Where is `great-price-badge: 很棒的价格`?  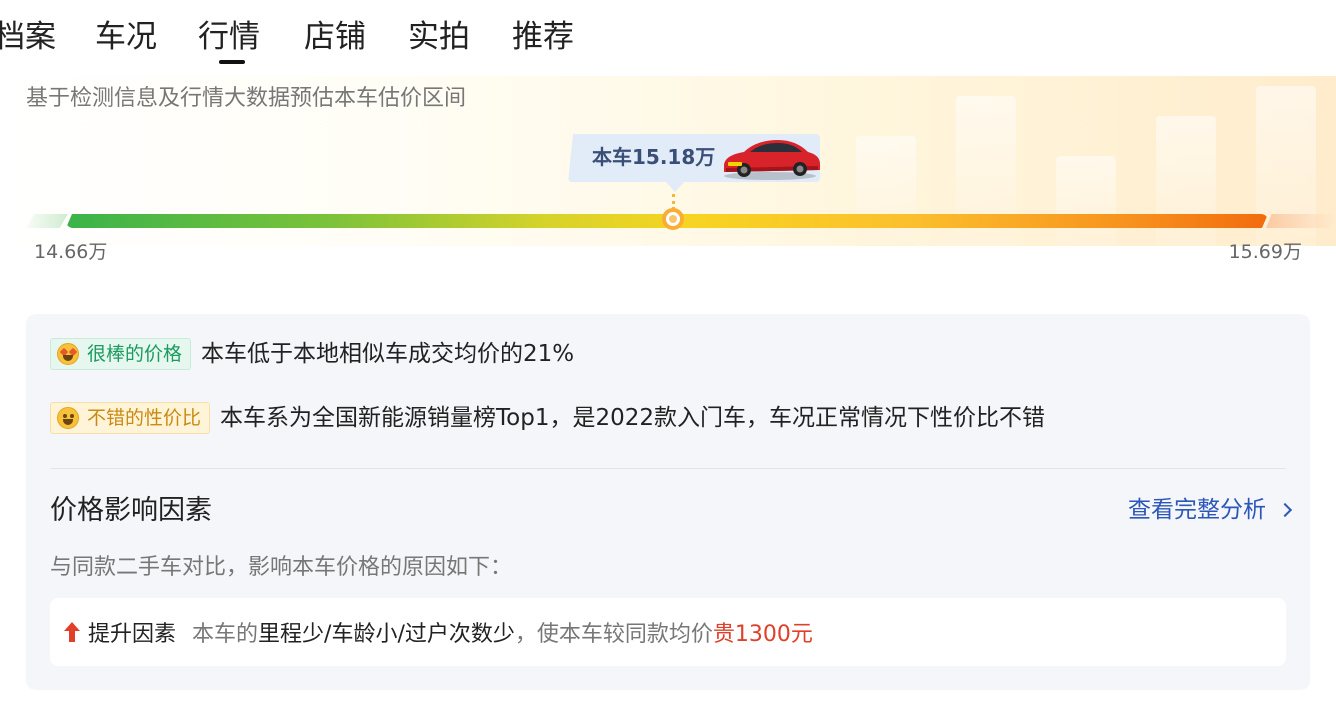
great-price-badge: 很棒的价格 is located at coordinates (121, 354).